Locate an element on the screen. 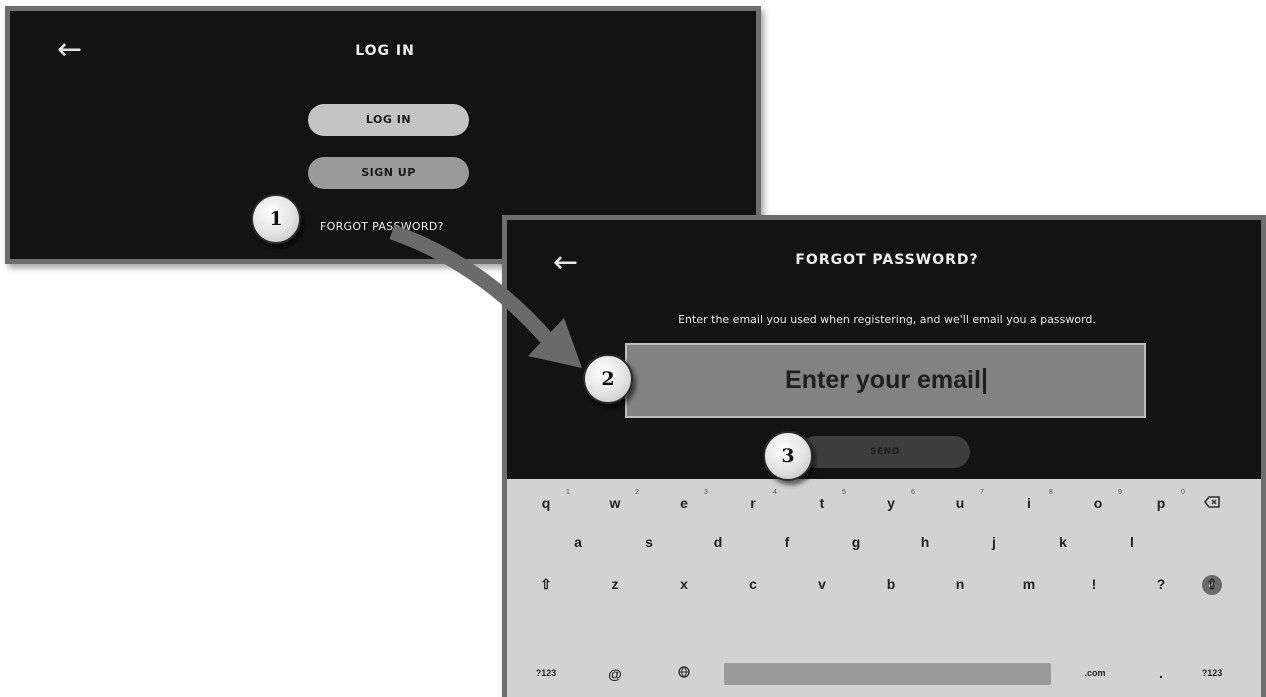  flow-arrow is located at coordinates (485, 296).